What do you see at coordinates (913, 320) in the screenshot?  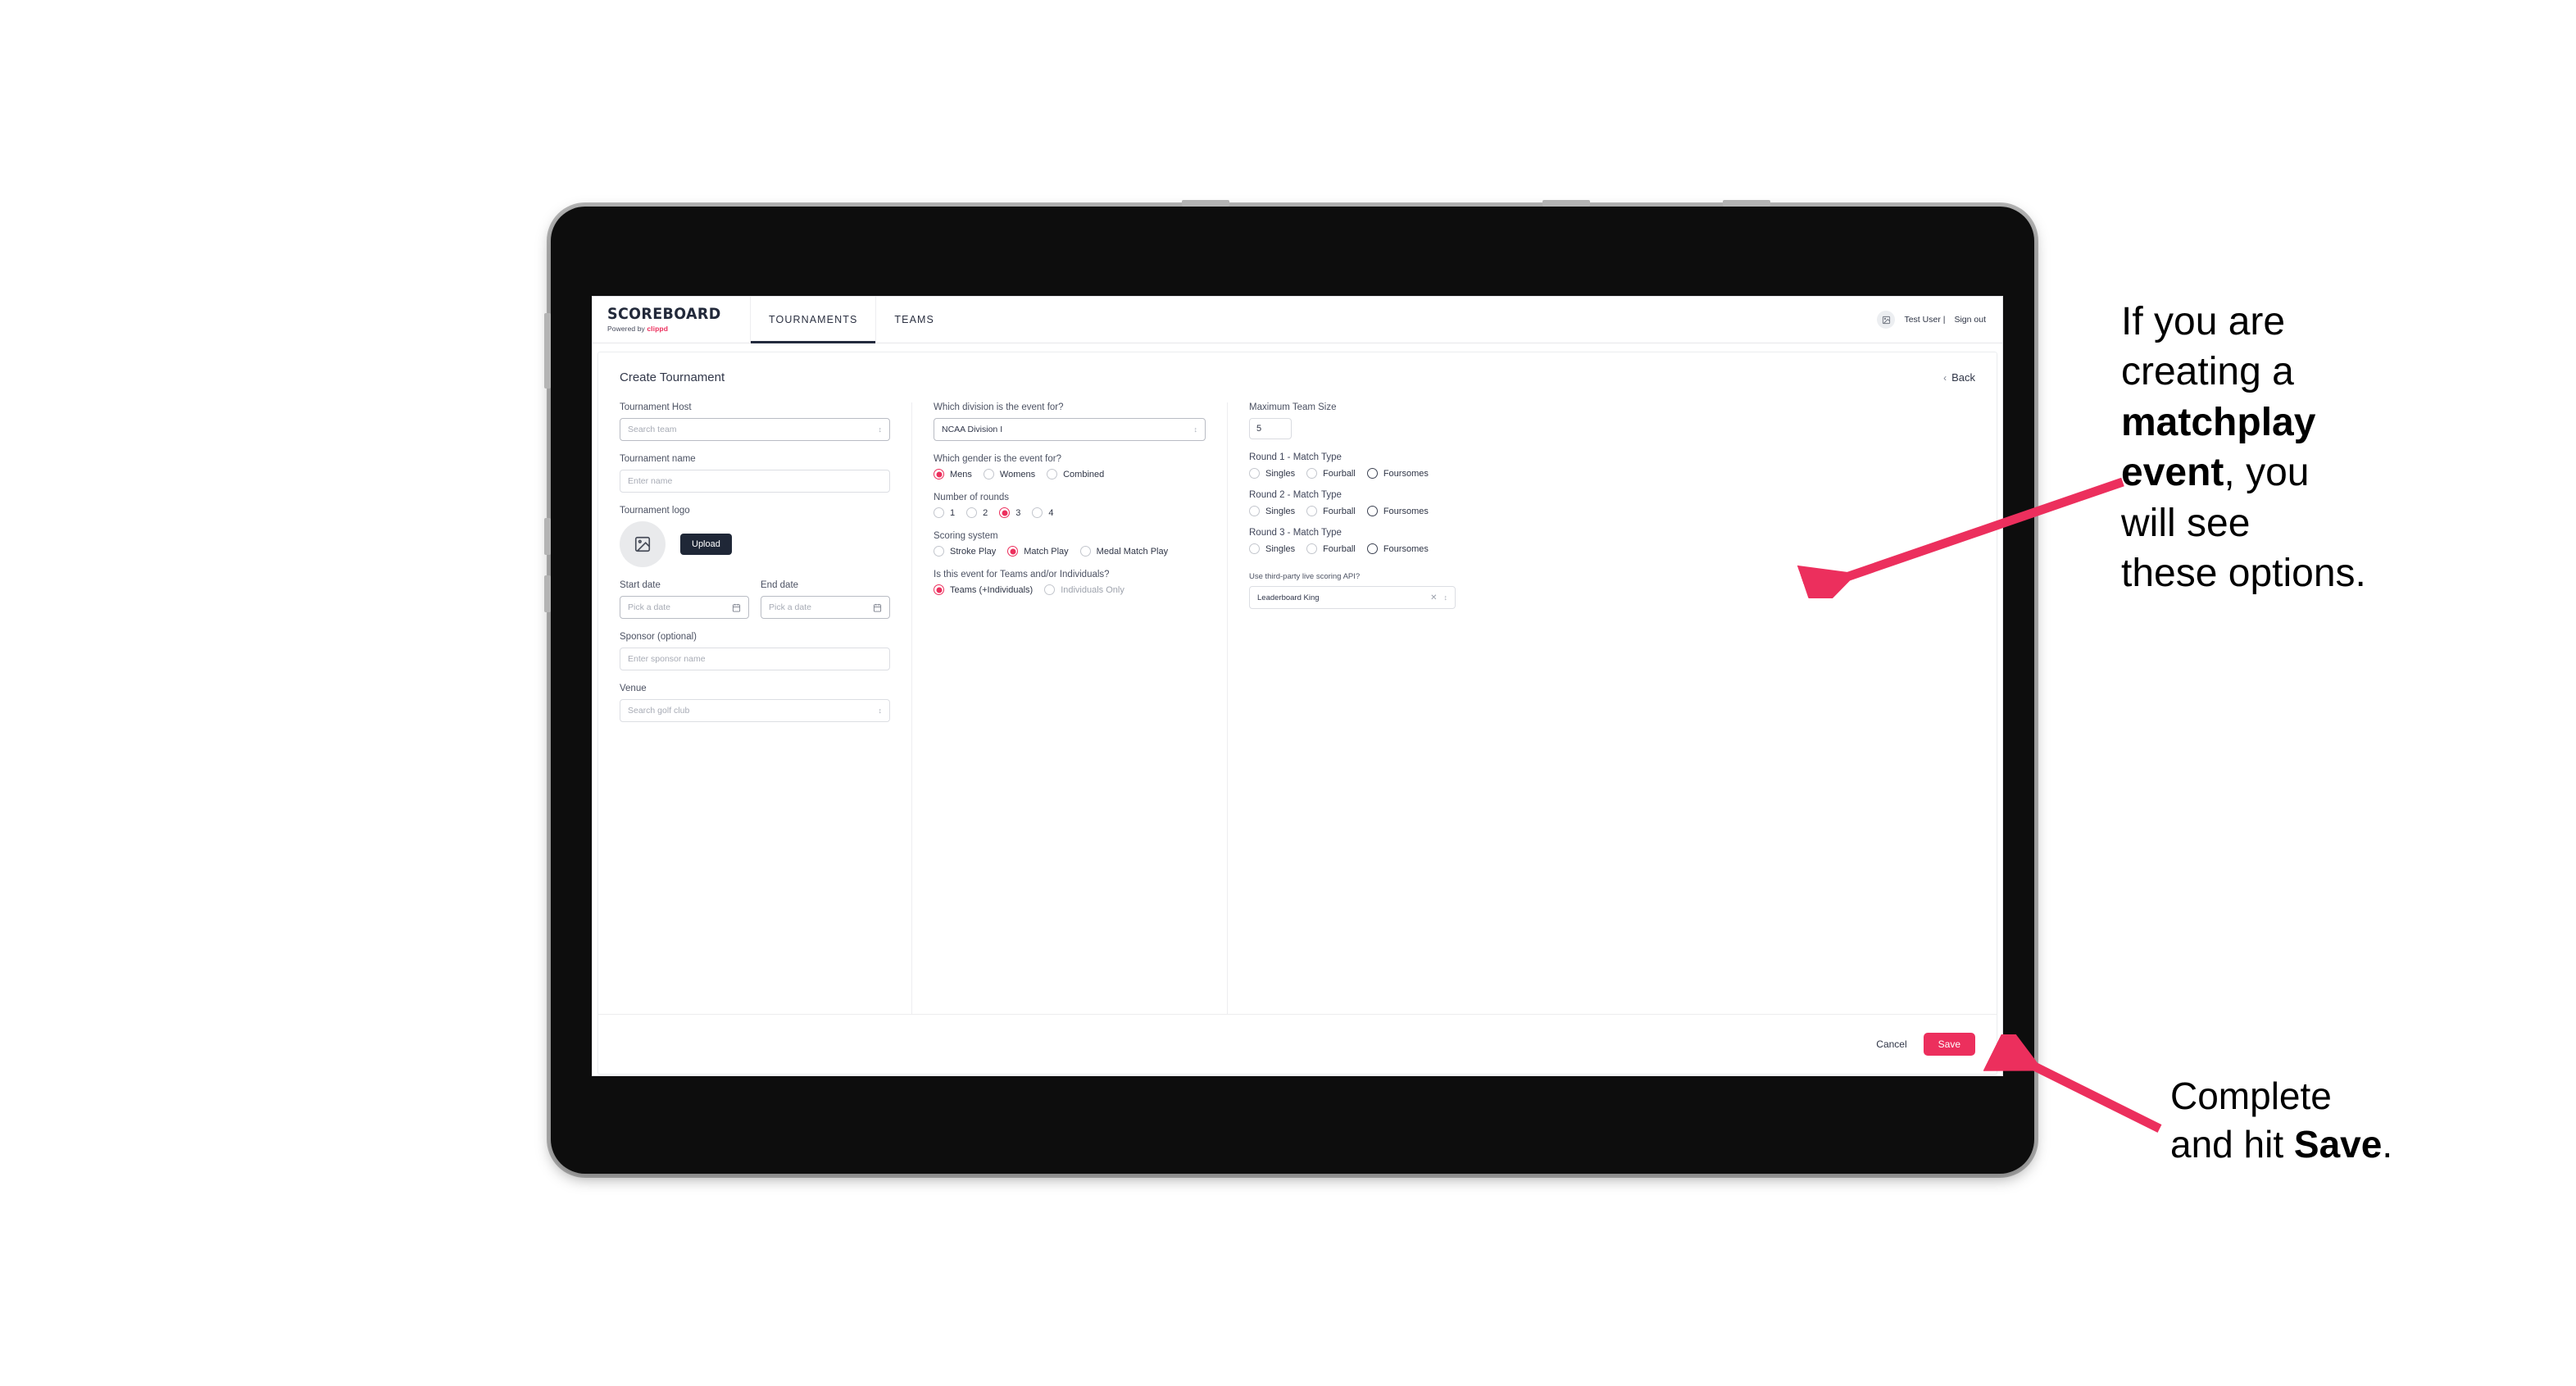 I see `tab-teams: TEAMS` at bounding box center [913, 320].